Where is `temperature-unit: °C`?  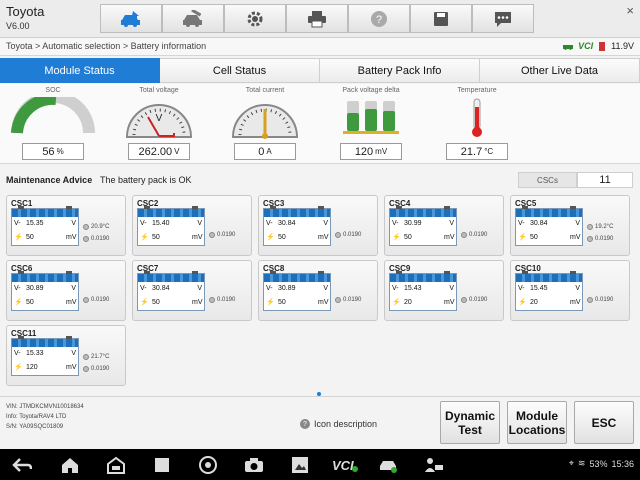
temperature-unit: °C is located at coordinates (489, 151).